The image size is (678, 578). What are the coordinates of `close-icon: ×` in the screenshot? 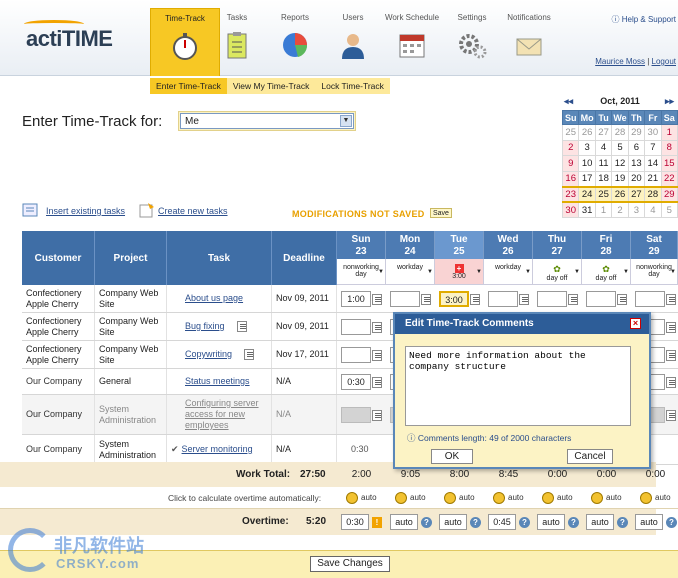 It's located at (635, 323).